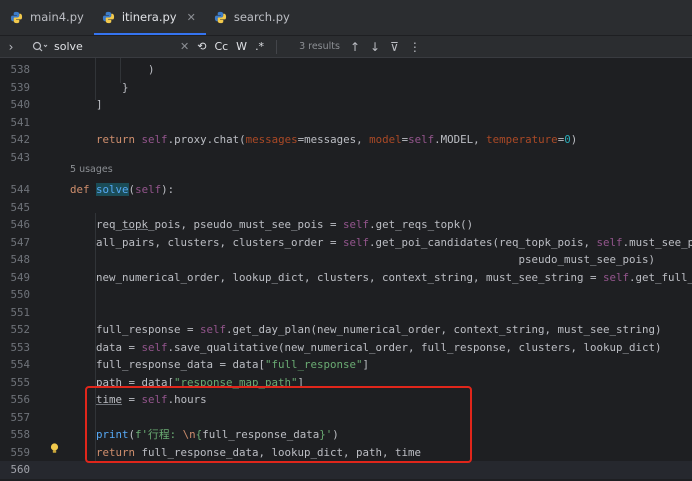 This screenshot has height=481, width=692. What do you see at coordinates (191, 17) in the screenshot?
I see `close-icon: ✕` at bounding box center [191, 17].